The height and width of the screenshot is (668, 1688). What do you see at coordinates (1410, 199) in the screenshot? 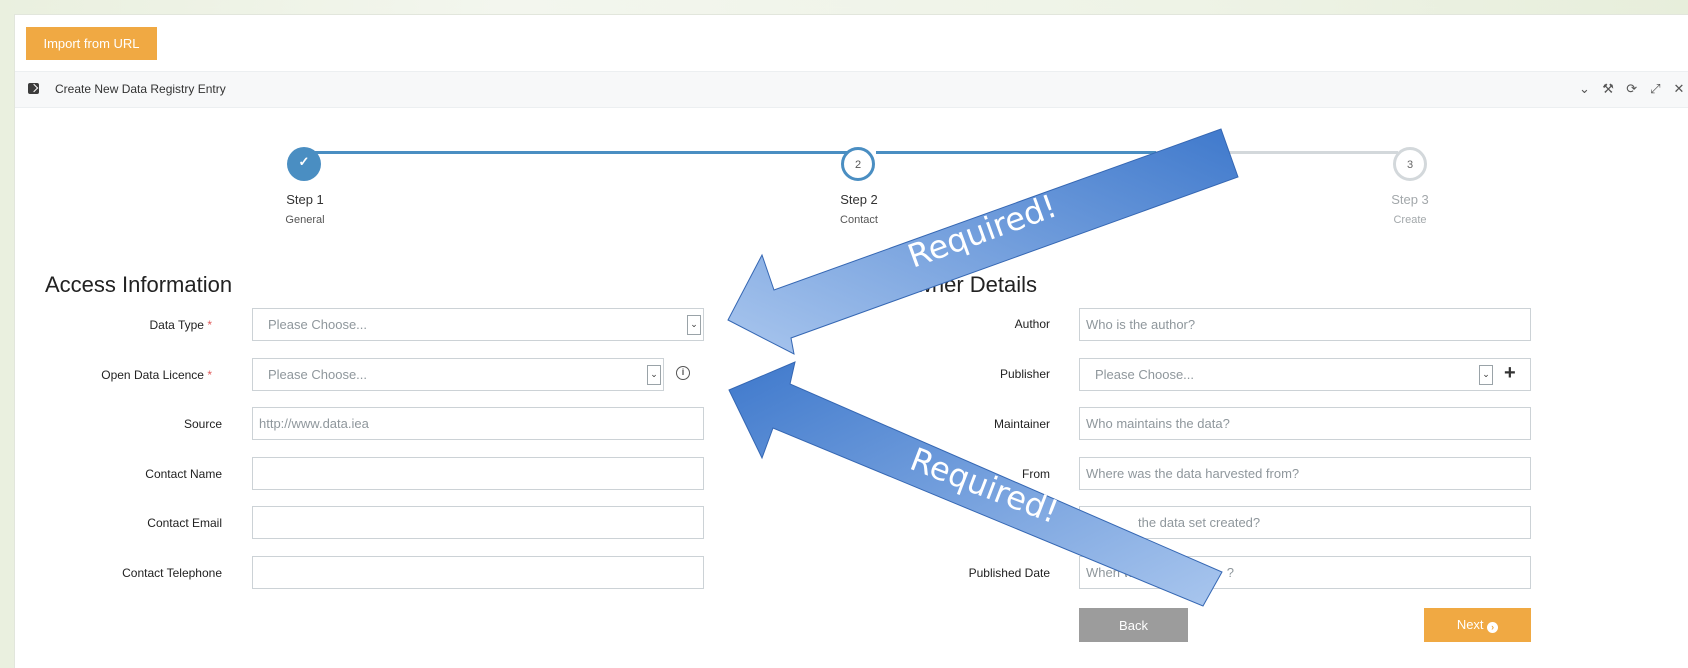
I see `step-3-label: Step 3` at bounding box center [1410, 199].